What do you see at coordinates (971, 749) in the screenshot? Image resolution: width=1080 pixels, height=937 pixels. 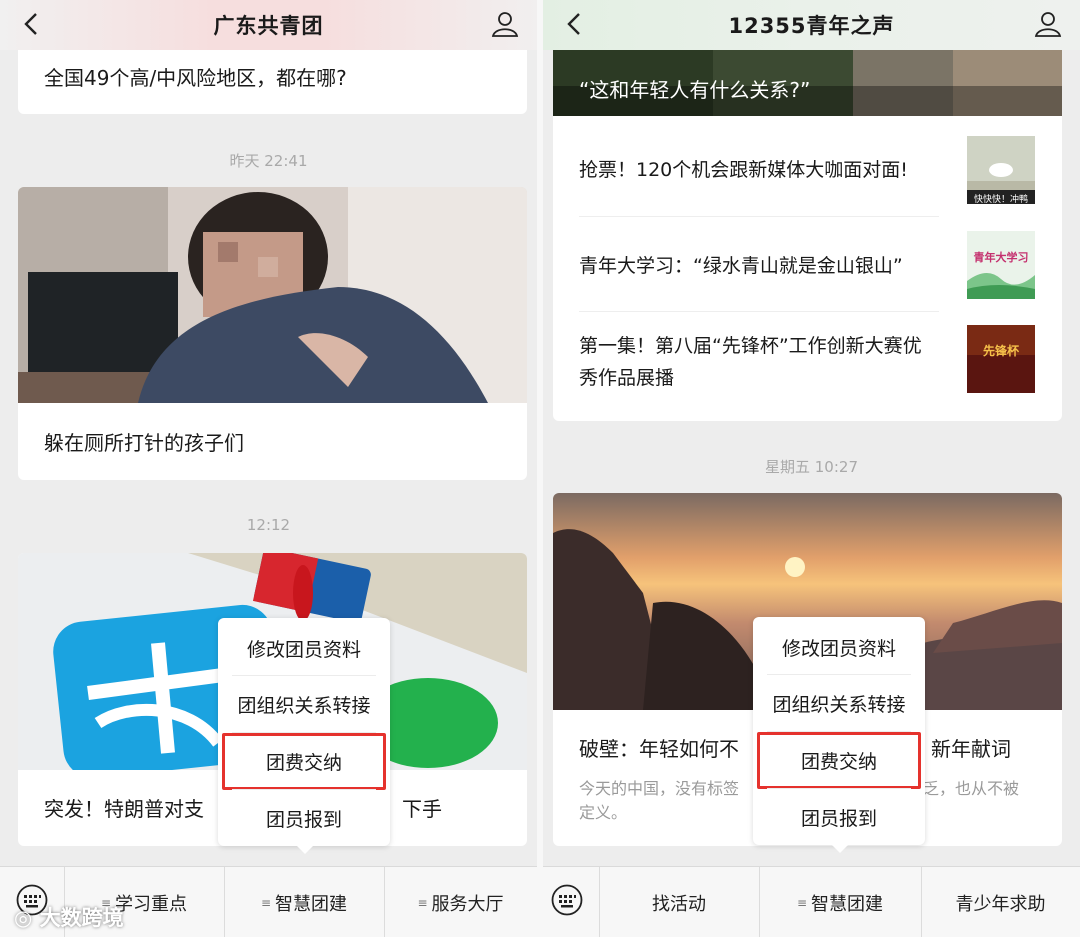 I see `article-title-end: 新年献词` at bounding box center [971, 749].